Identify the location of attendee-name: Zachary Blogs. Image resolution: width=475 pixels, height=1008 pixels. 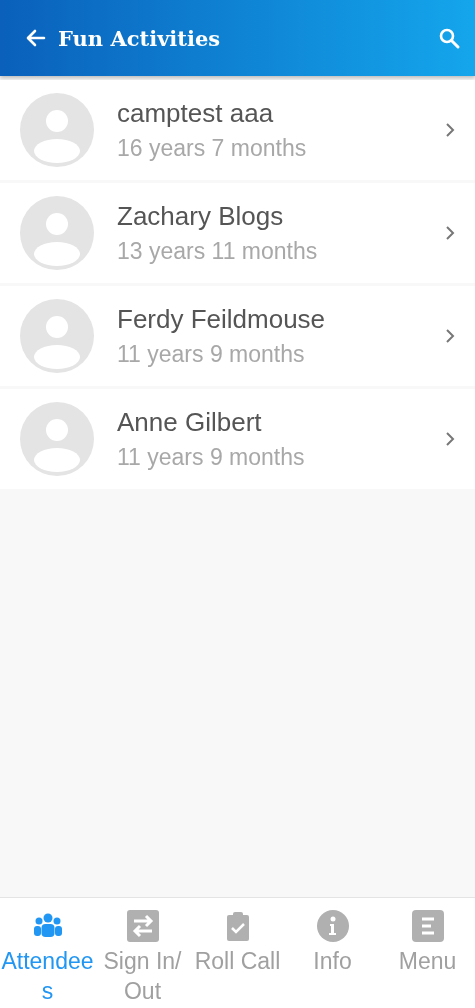
(201, 216).